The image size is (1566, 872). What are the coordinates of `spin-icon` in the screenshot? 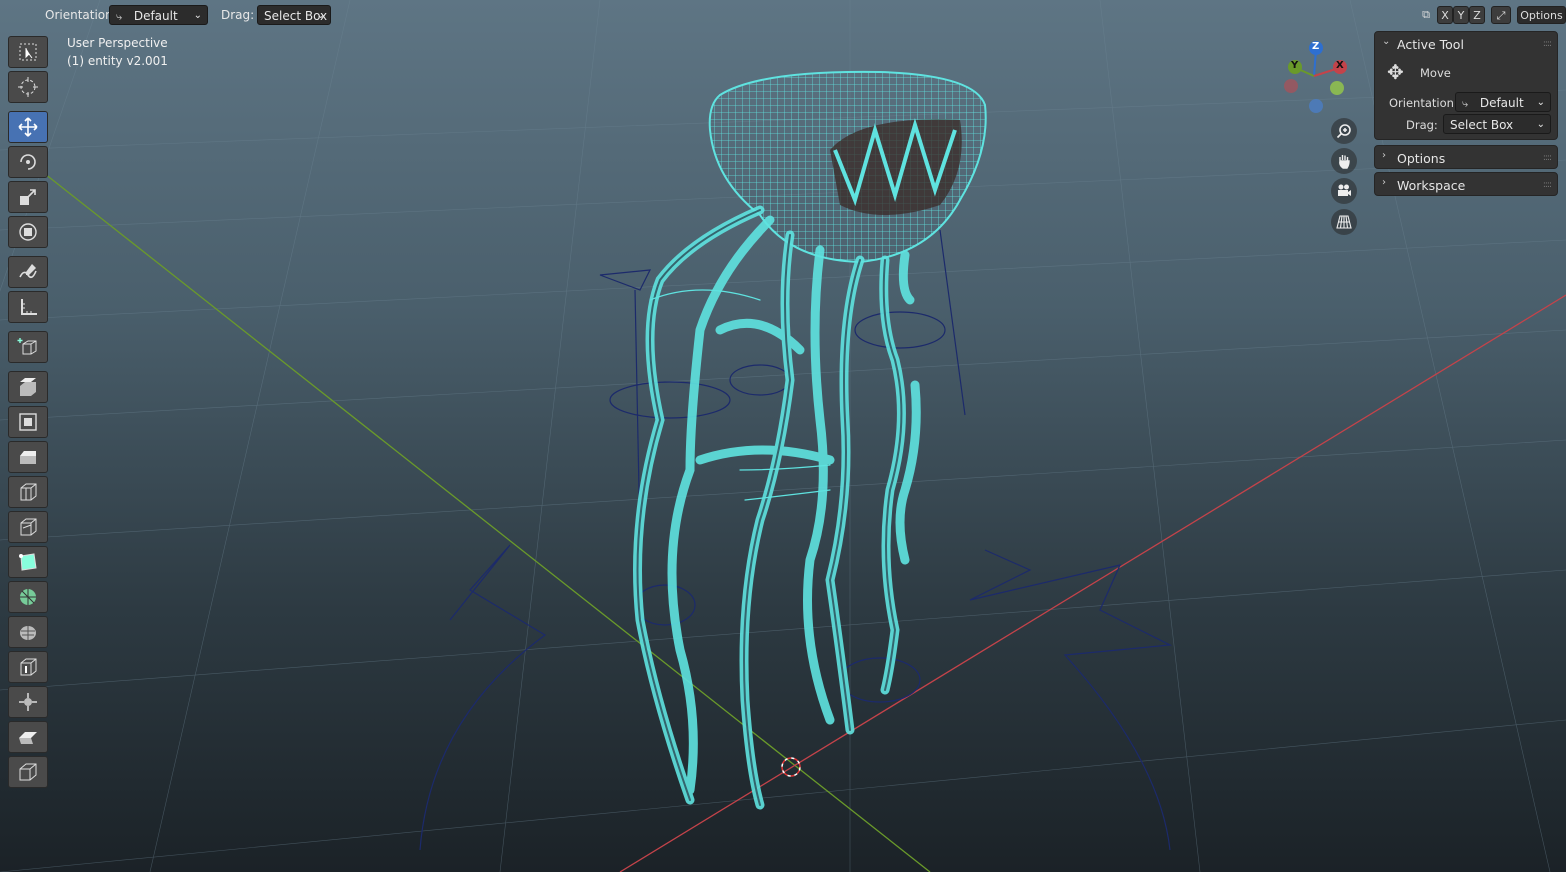 It's located at (28, 597).